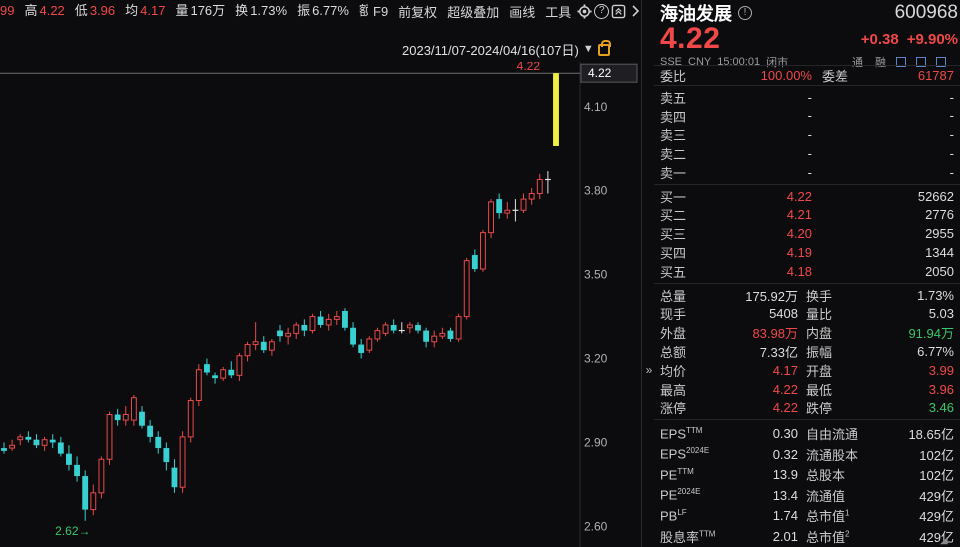 Image resolution: width=960 pixels, height=547 pixels. Describe the element at coordinates (807, 215) in the screenshot. I see `order-book-row: 买二 4.21 2776` at that location.